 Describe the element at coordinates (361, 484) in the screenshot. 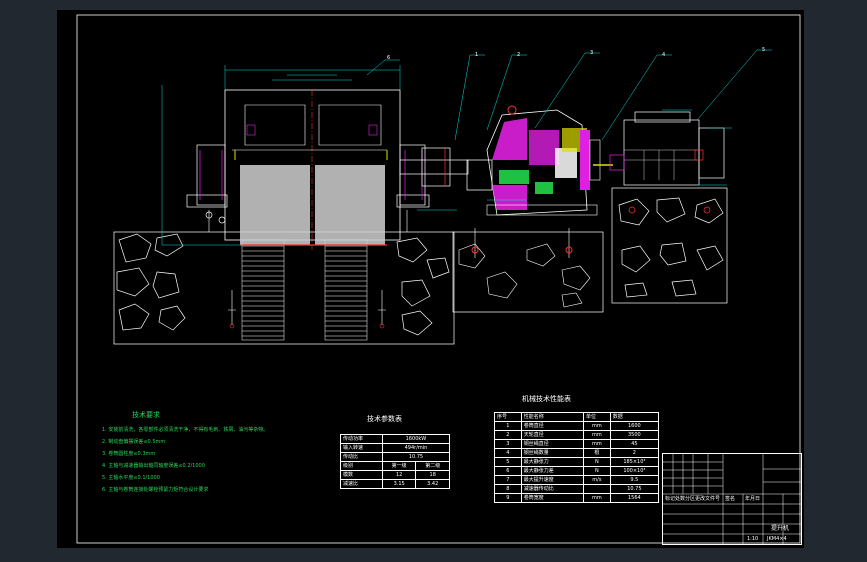

I see `param-name: 减速比` at that location.